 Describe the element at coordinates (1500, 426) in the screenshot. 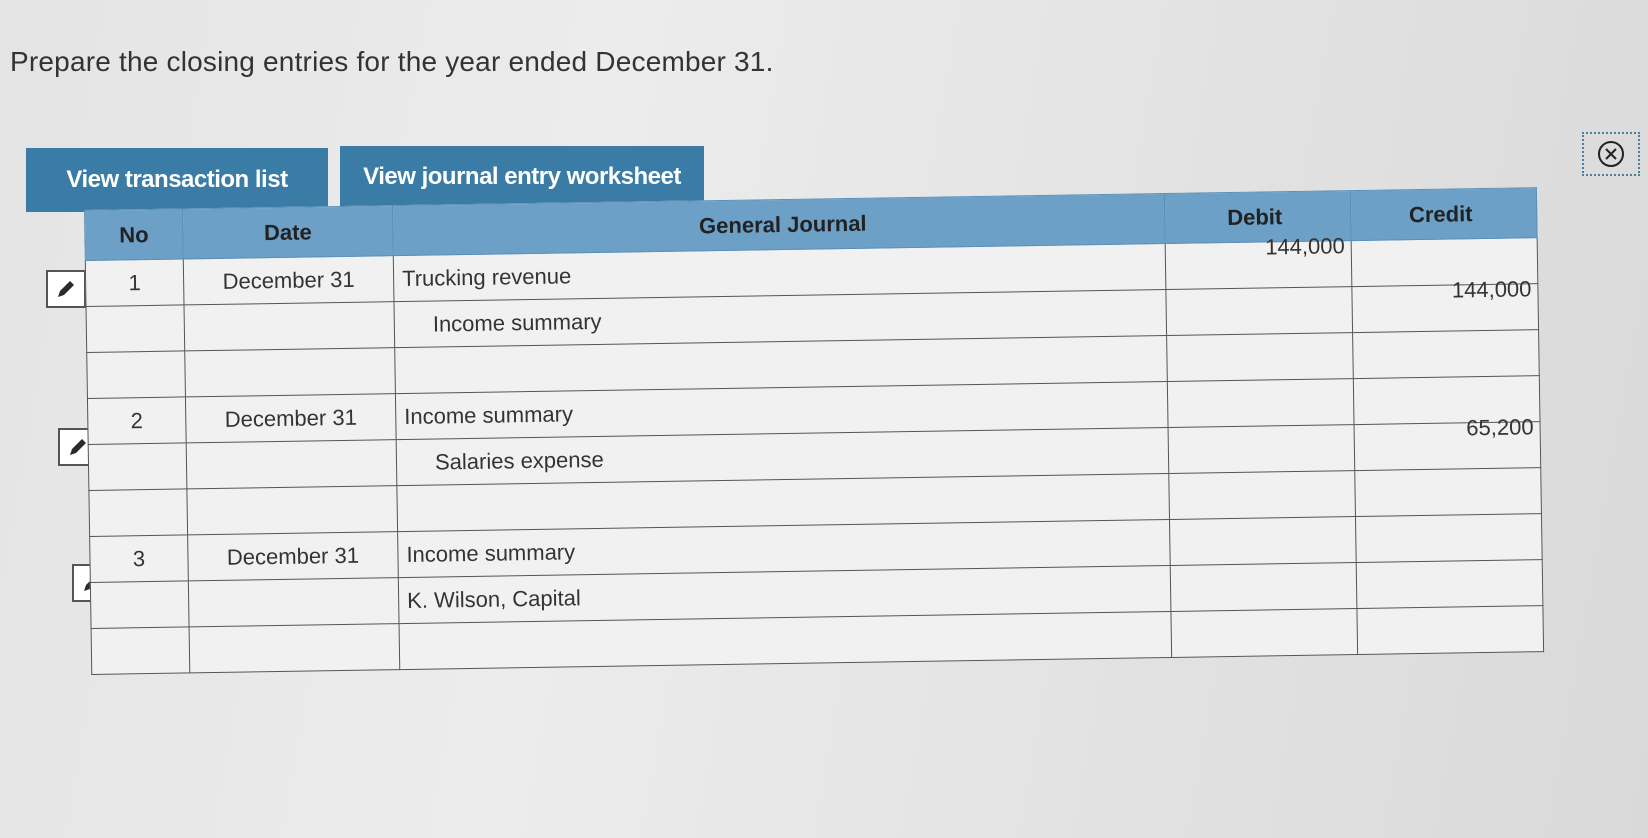

I see `credit-value: 65,200` at that location.